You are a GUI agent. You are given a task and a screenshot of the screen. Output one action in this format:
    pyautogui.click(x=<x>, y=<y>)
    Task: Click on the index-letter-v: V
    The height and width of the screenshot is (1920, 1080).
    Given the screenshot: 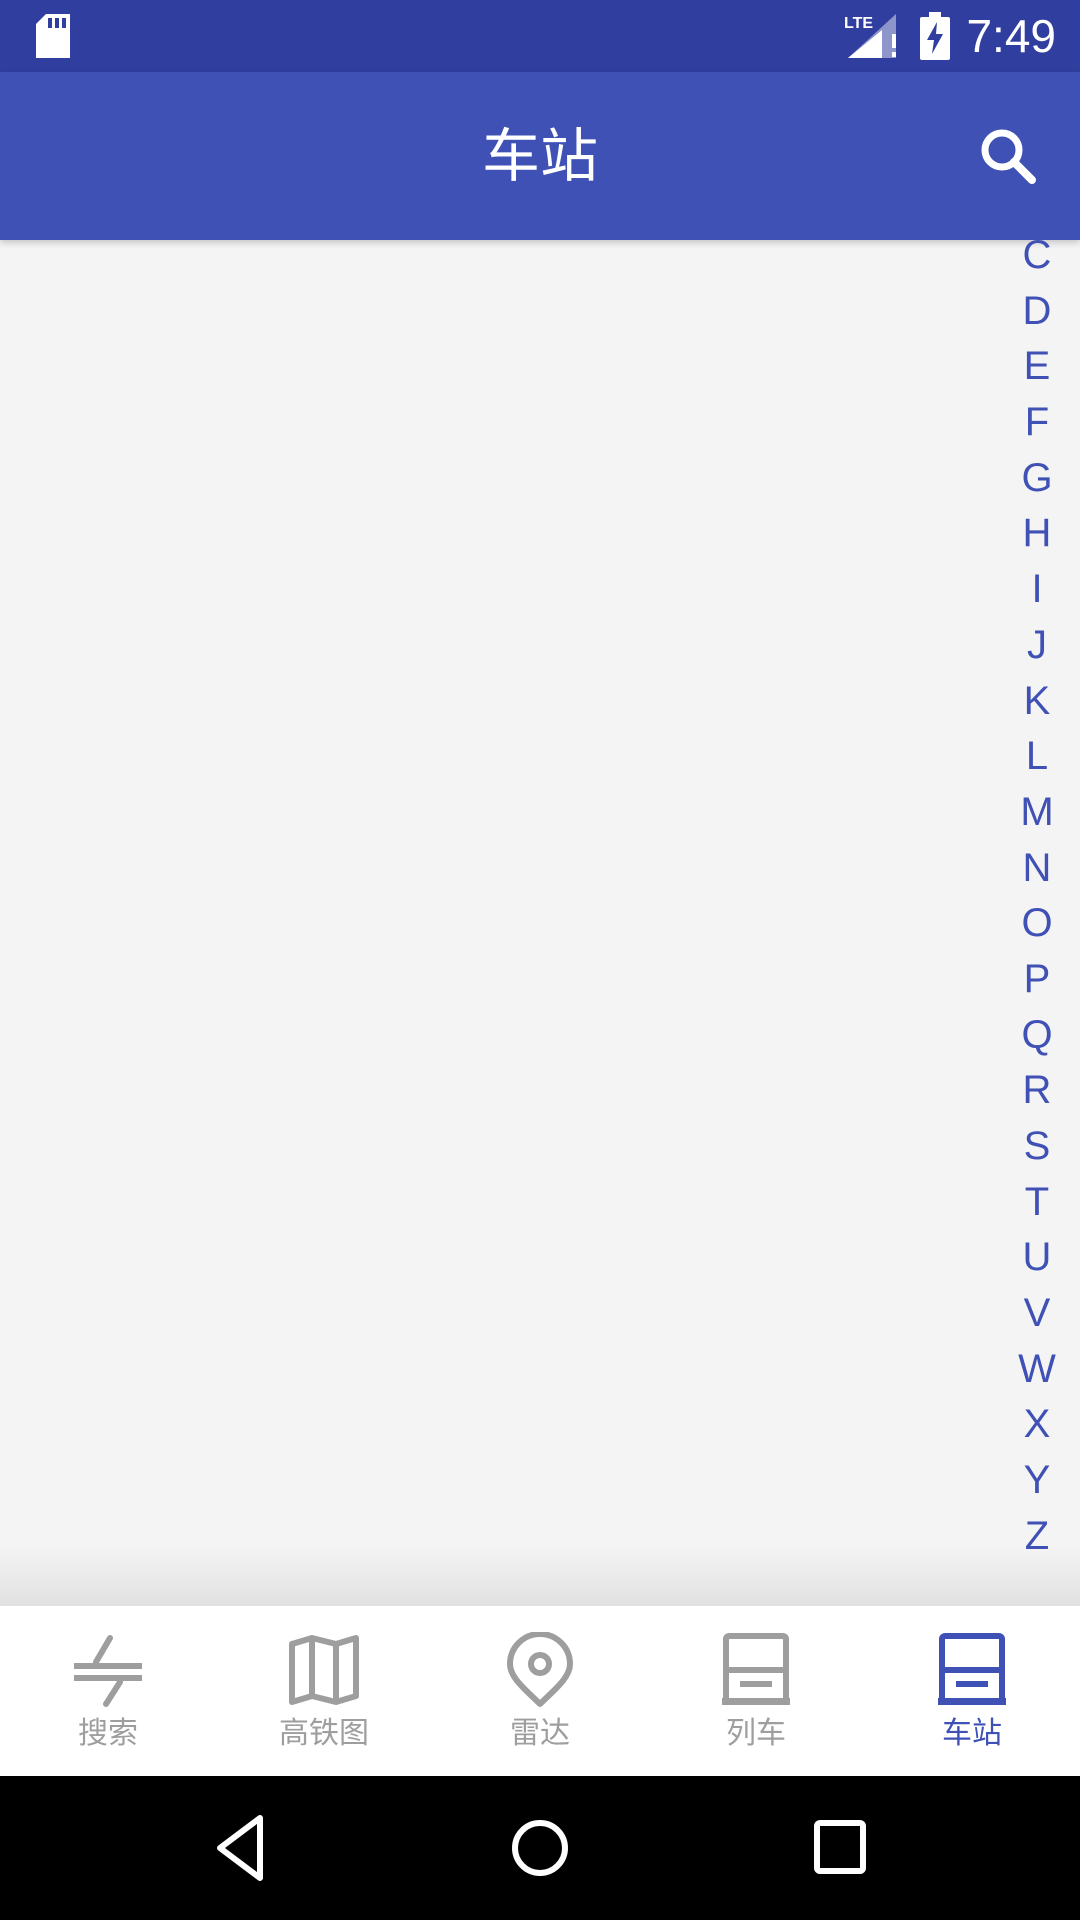 What is the action you would take?
    pyautogui.click(x=1037, y=1314)
    